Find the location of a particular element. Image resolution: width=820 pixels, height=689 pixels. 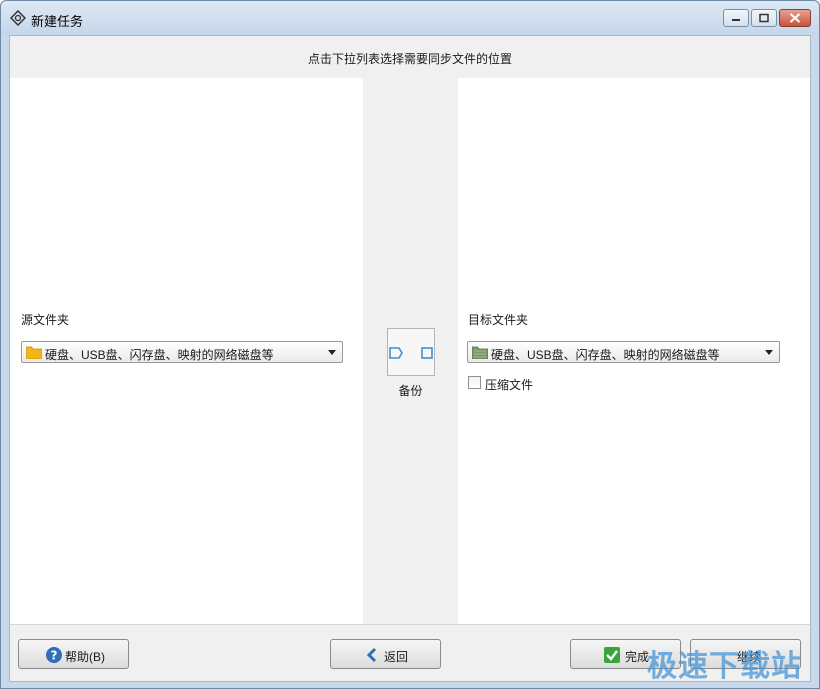

target-folder-dropdown: 硬盘、USB盘、闪存盘、映射的网络磁盘等 is located at coordinates (623, 352).